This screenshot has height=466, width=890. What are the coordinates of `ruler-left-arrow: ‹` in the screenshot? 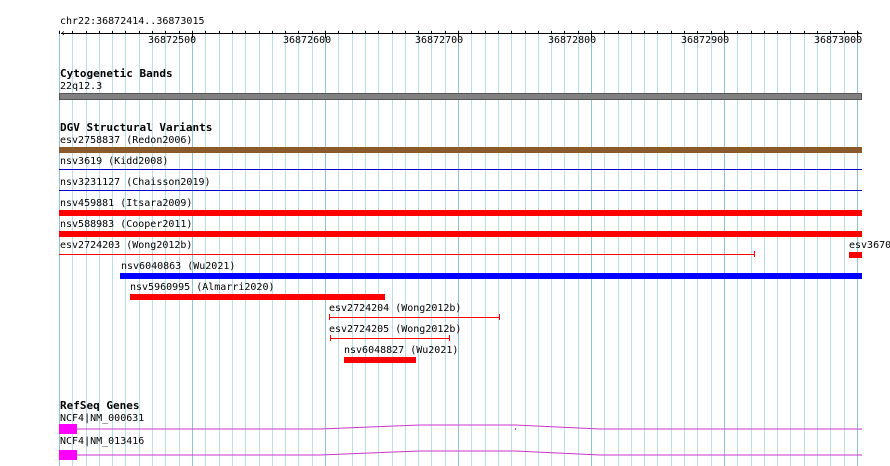 It's located at (63, 33).